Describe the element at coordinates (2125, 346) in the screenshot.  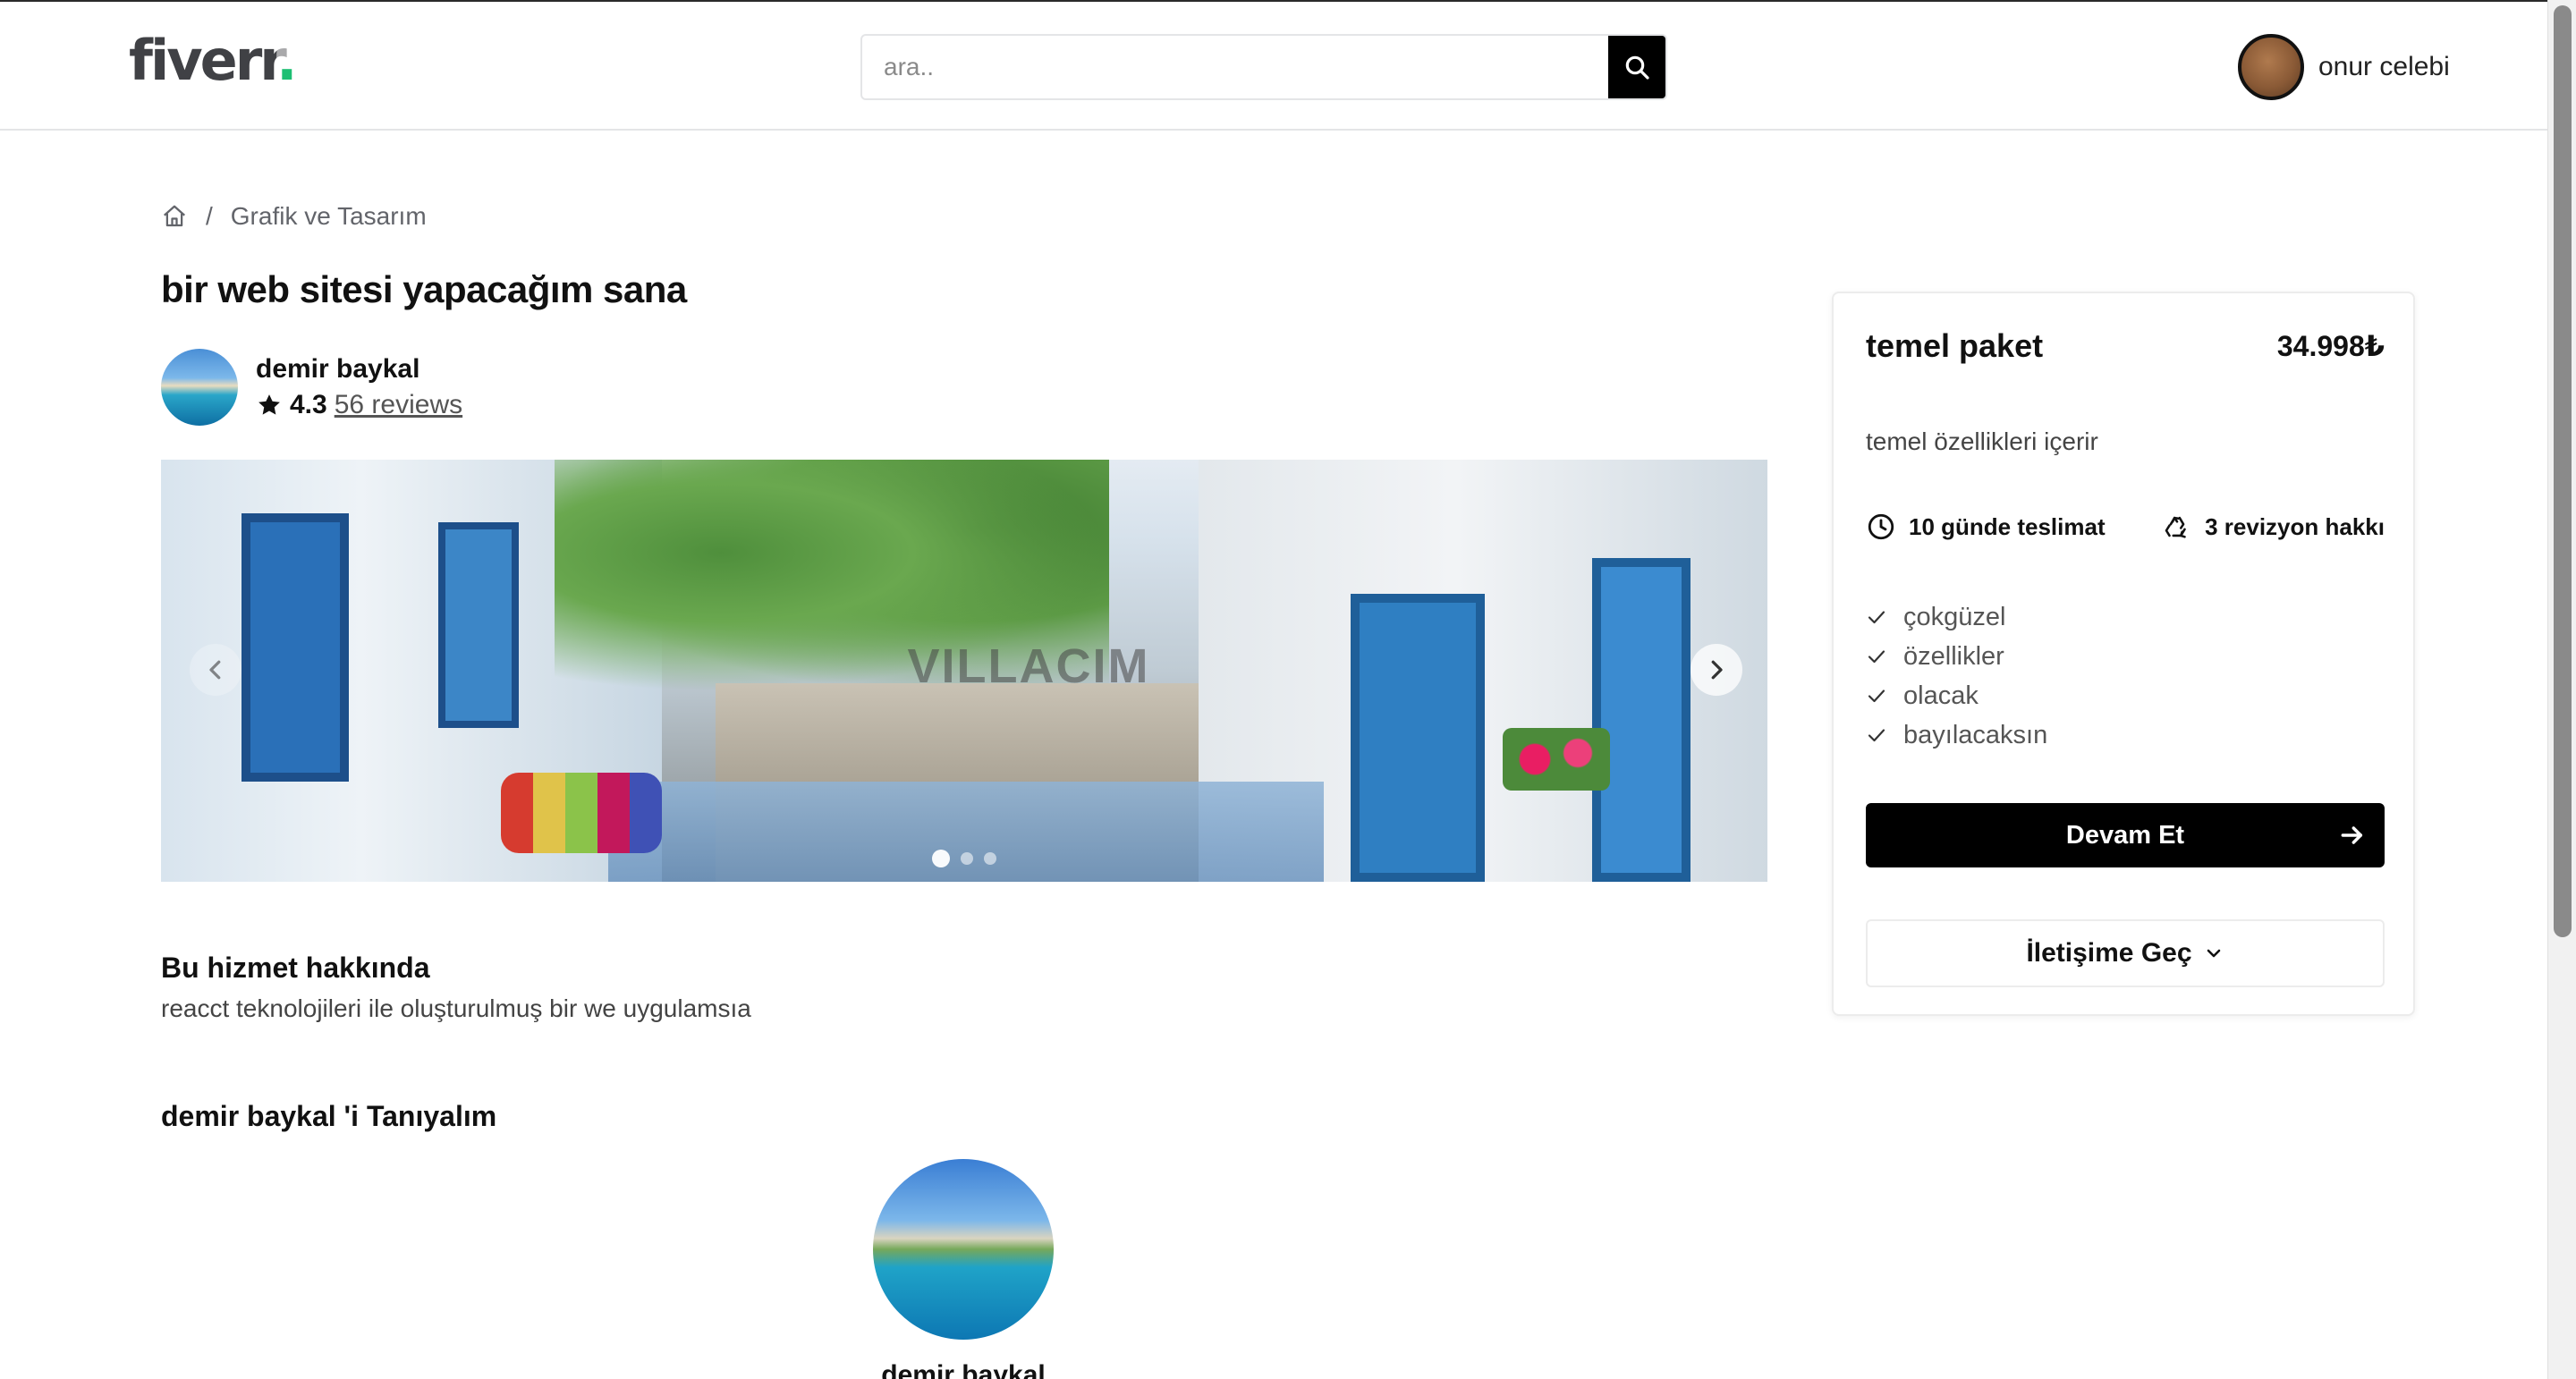
I see `package-header: temel paket 34.998₺` at that location.